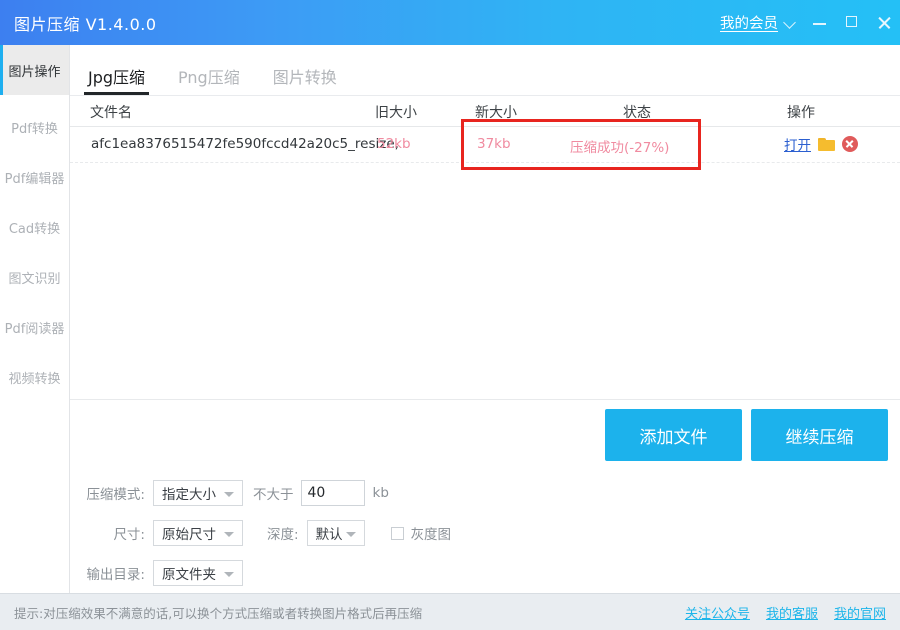 The image size is (900, 630). Describe the element at coordinates (189, 535) in the screenshot. I see `dimension-value: 原始尺寸` at that location.